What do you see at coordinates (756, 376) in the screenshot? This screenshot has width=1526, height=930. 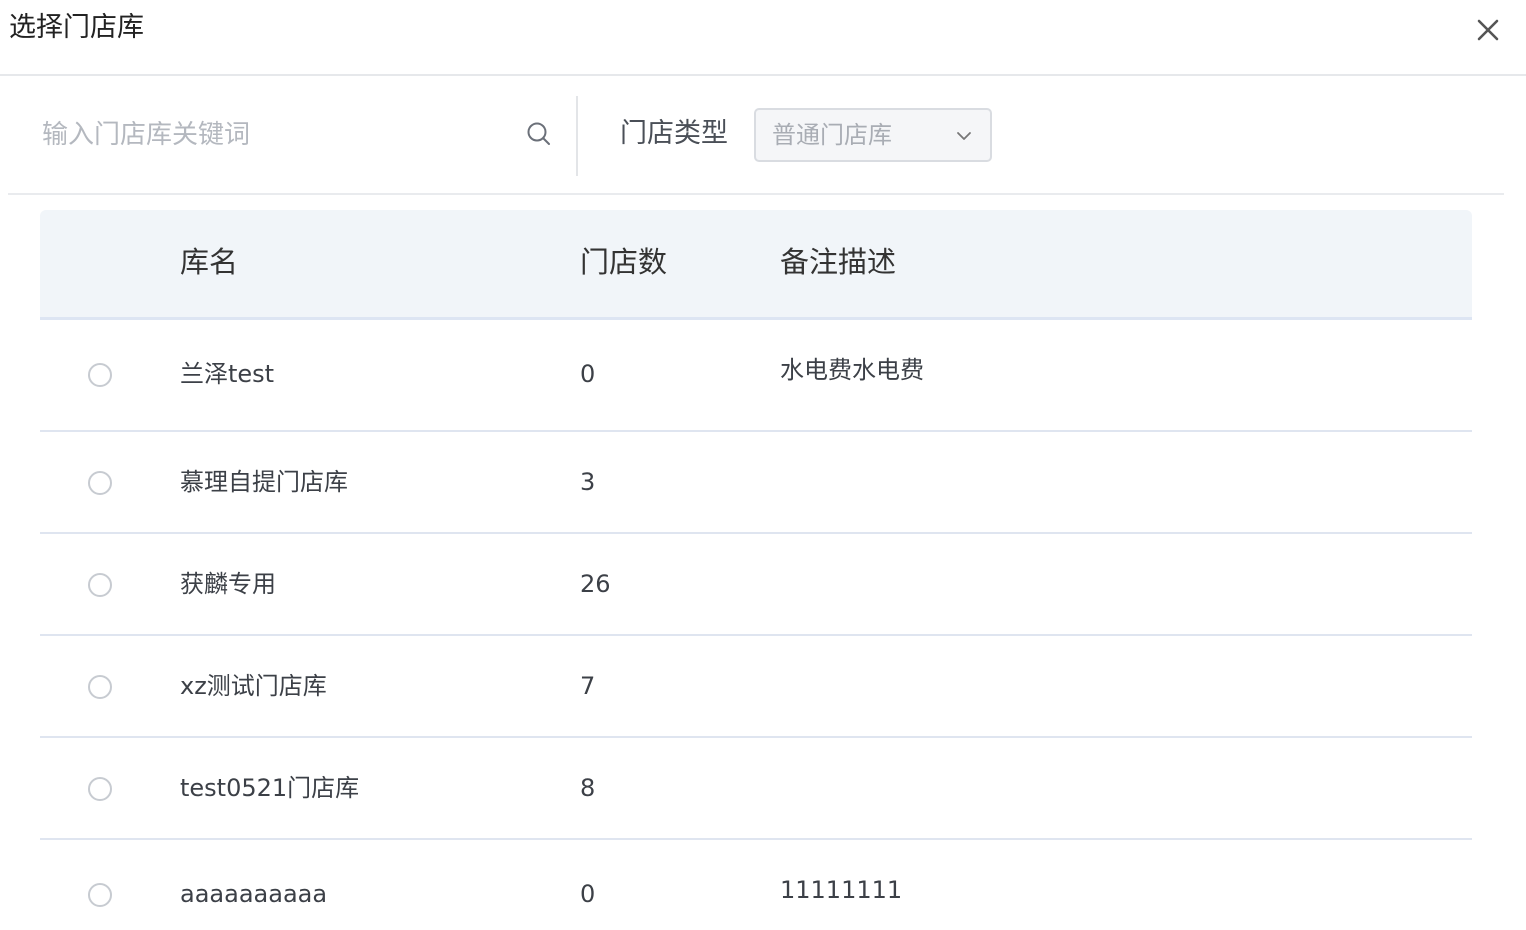 I see `table-row: 兰泽test 0 水电费水电费` at bounding box center [756, 376].